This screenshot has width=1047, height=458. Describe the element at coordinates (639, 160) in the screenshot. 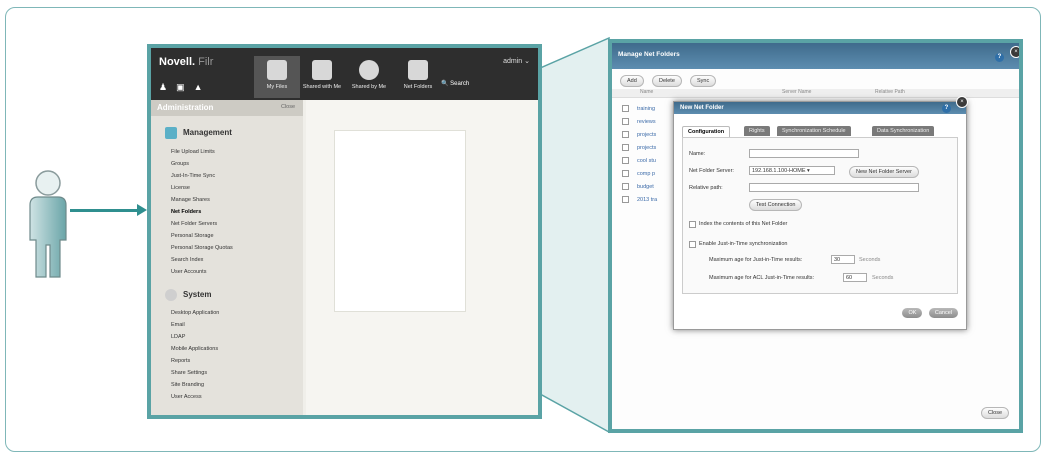

I see `table-row: cool stu` at that location.